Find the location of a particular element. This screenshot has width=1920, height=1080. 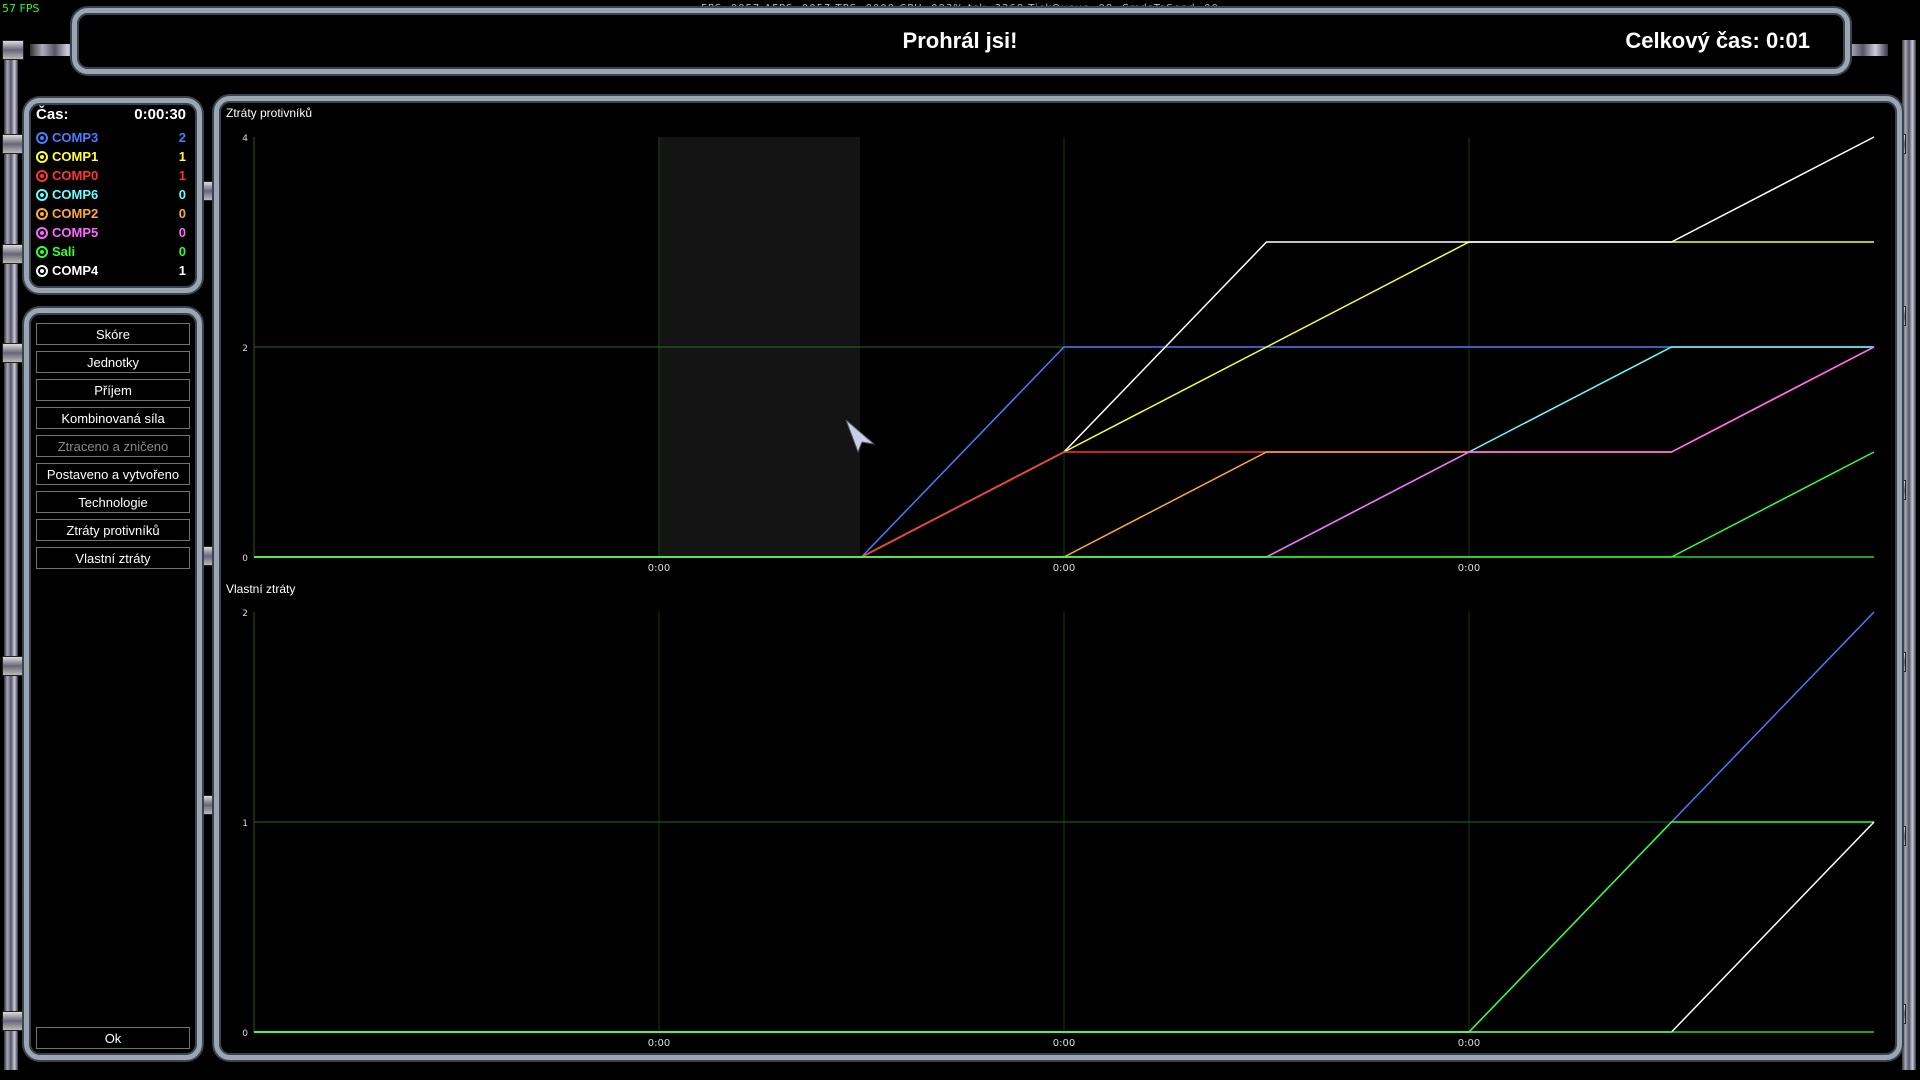

y-tick-label: 1 is located at coordinates (245, 824).